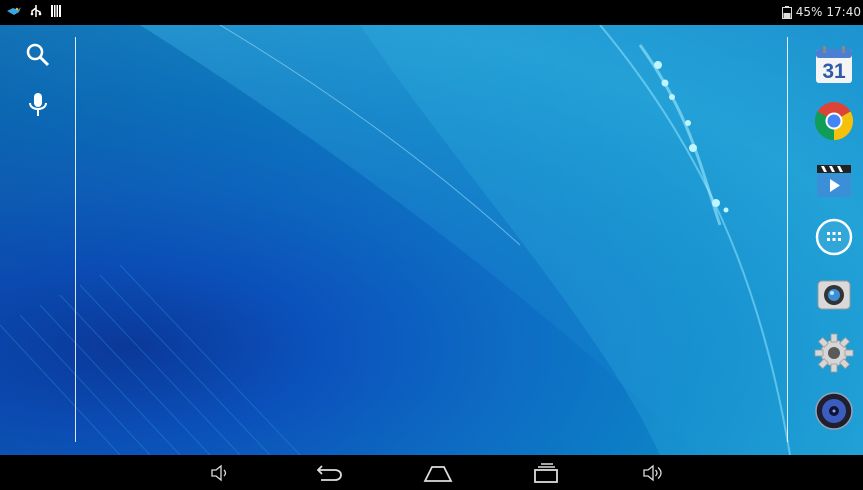  I want to click on camera-app, so click(834, 294).